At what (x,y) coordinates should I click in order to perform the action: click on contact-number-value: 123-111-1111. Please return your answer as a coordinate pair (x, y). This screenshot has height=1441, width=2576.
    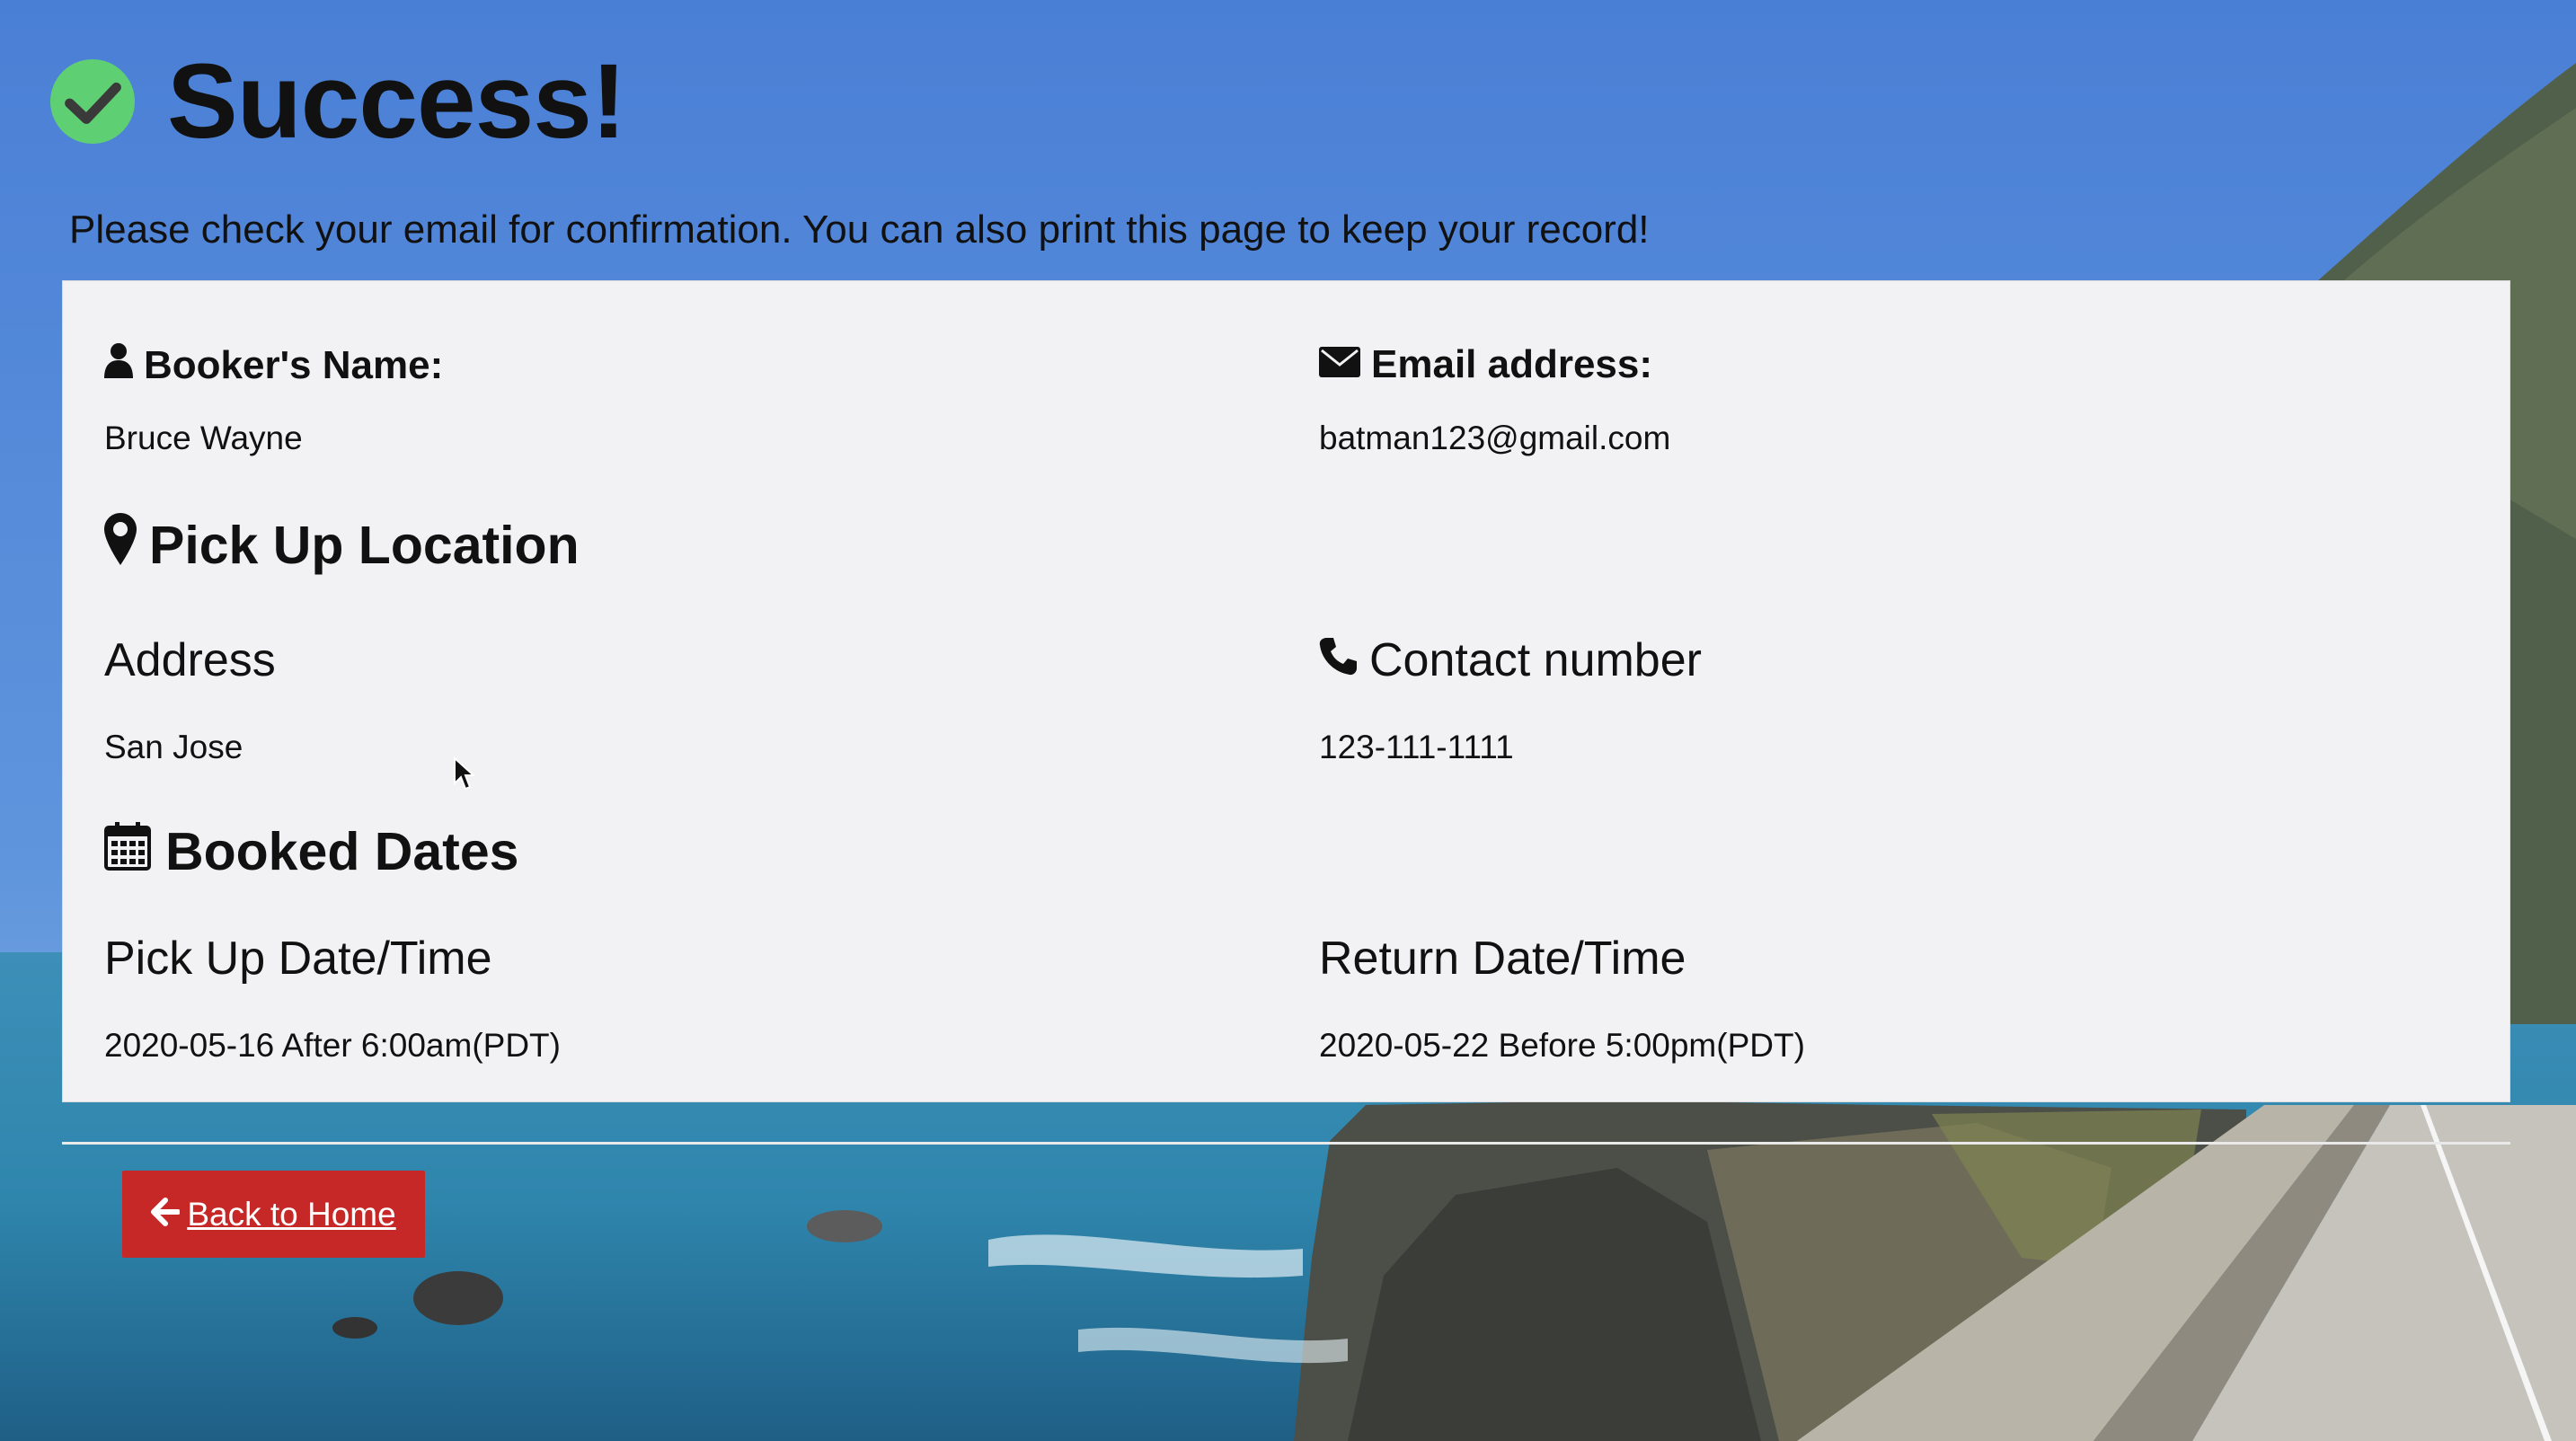
    Looking at the image, I should click on (1416, 747).